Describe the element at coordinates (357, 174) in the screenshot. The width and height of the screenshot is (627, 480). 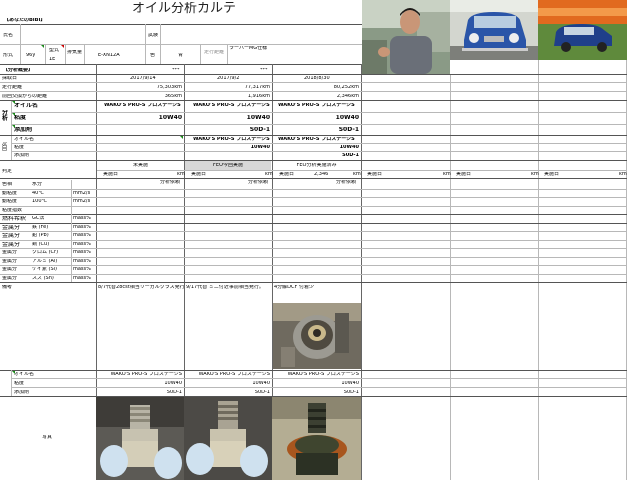
I see `status-unit-3: km` at that location.